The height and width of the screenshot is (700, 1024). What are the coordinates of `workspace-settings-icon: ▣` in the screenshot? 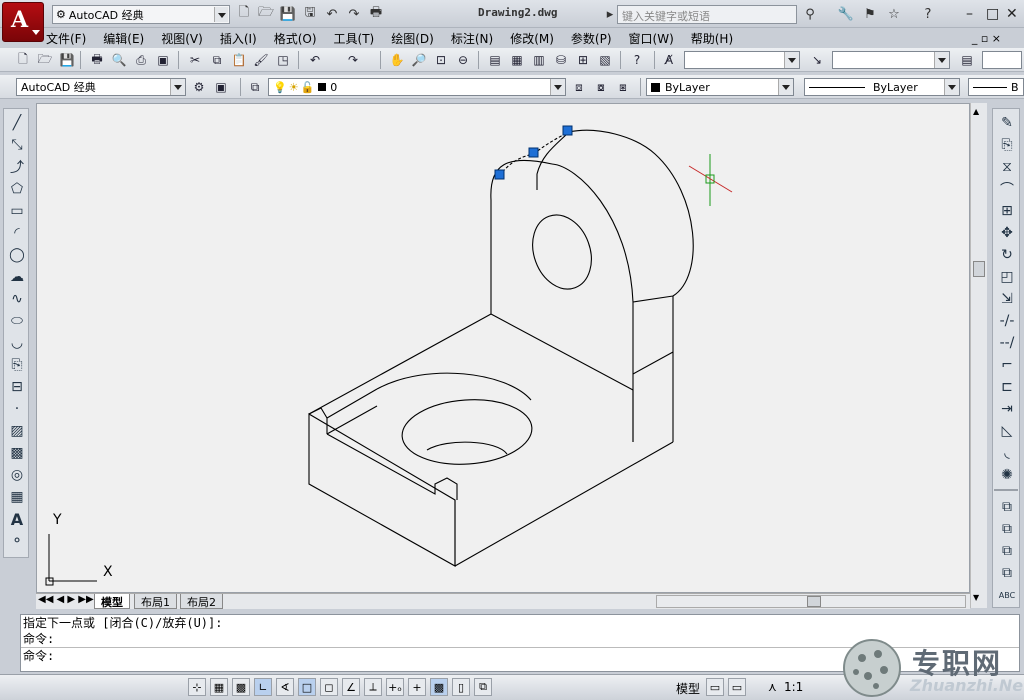 It's located at (221, 87).